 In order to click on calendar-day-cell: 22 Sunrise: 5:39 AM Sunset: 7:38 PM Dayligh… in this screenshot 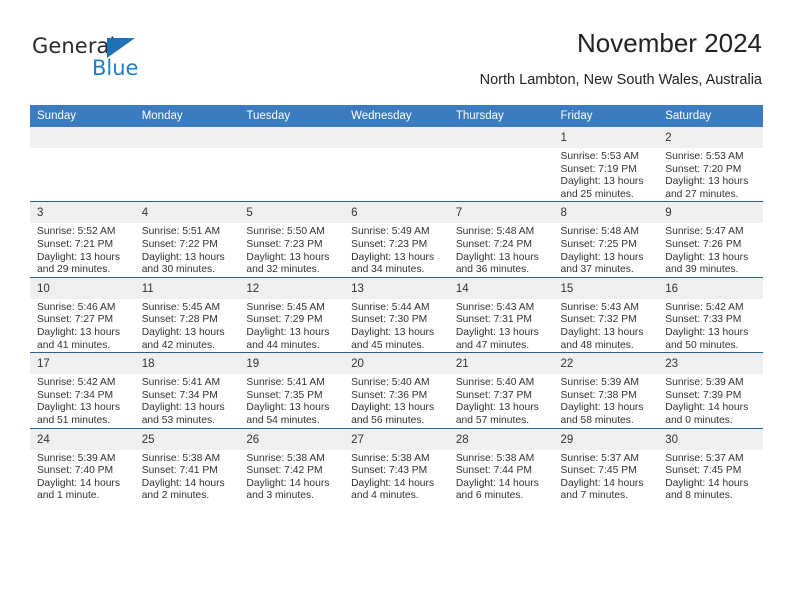, I will do `click(606, 390)`.